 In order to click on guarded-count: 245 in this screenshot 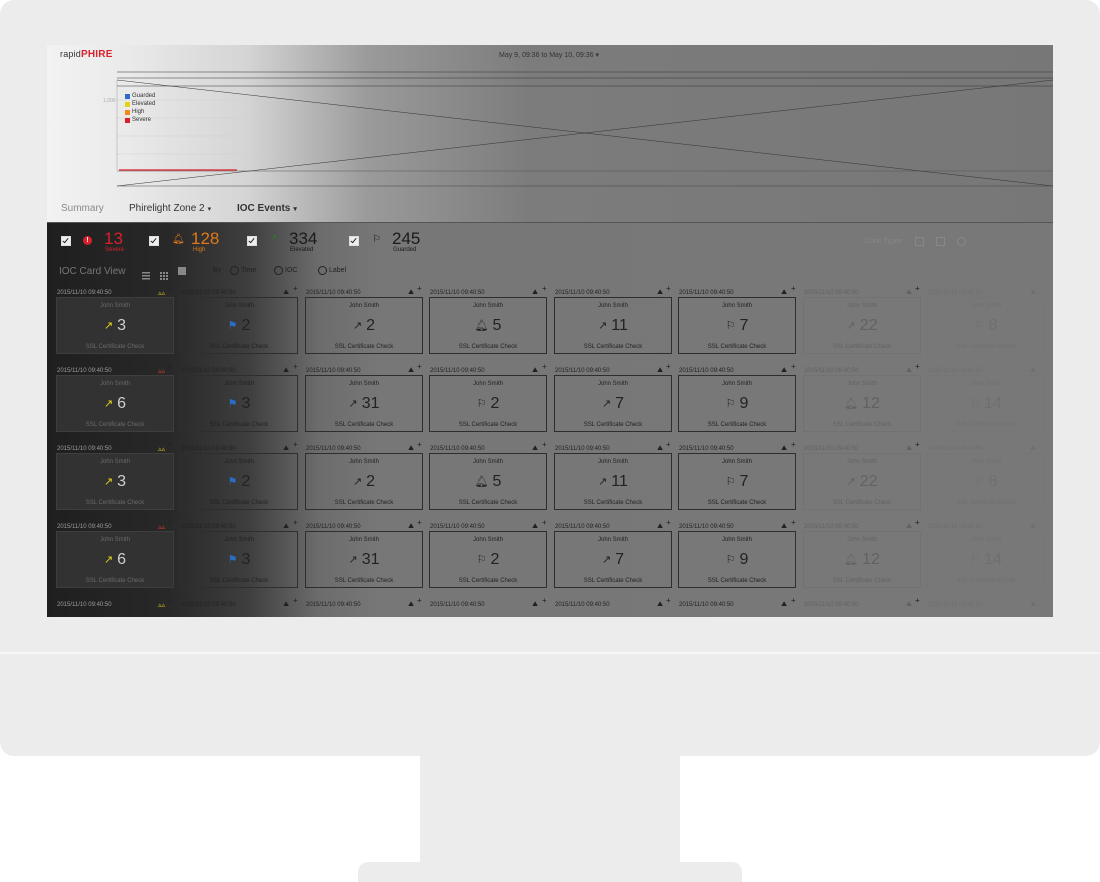, I will do `click(406, 238)`.